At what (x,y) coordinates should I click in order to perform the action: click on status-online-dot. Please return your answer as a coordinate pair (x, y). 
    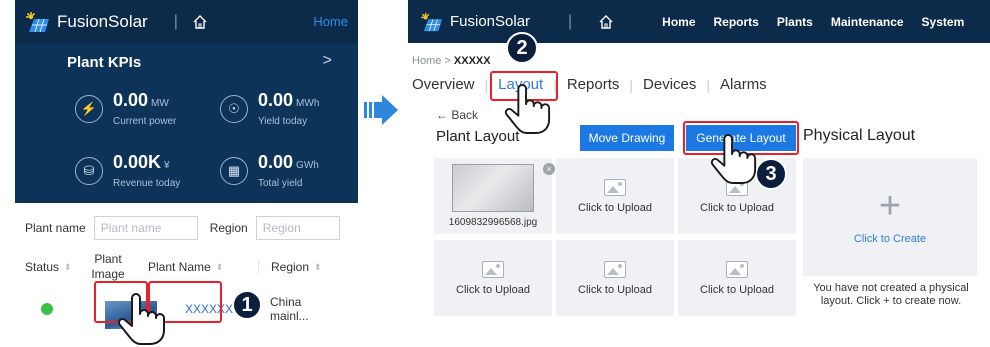
    Looking at the image, I should click on (47, 309).